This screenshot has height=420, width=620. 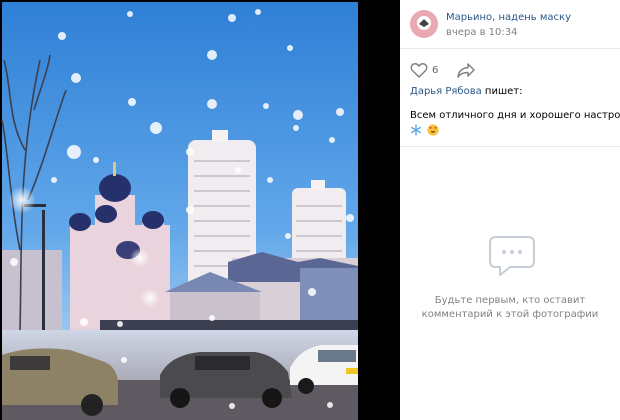 What do you see at coordinates (446, 91) in the screenshot?
I see `author-link: Дарья Рябова` at bounding box center [446, 91].